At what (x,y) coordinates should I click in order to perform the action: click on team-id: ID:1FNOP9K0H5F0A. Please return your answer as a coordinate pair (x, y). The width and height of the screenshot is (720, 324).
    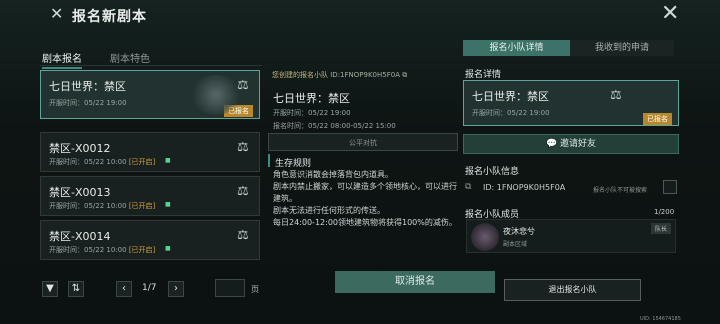
    Looking at the image, I should click on (365, 75).